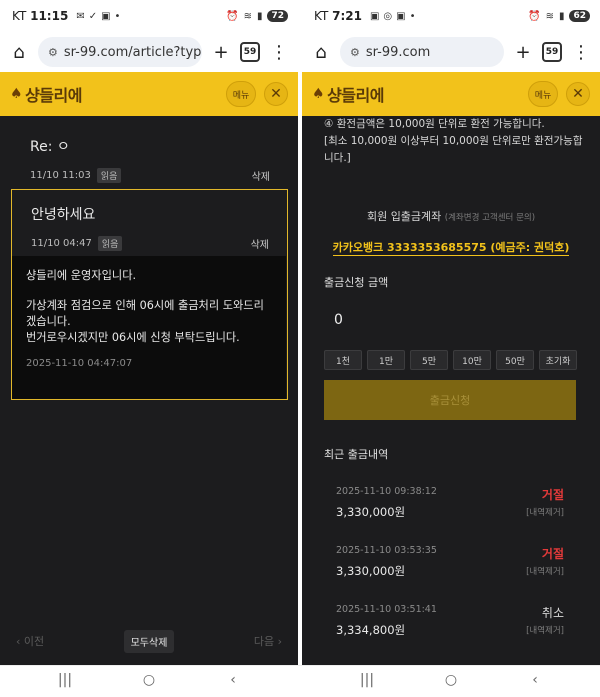 The width and height of the screenshot is (600, 697). What do you see at coordinates (150, 227) in the screenshot?
I see `message-header: 안녕하세요 11/10 04:47 읽음 삭제` at bounding box center [150, 227].